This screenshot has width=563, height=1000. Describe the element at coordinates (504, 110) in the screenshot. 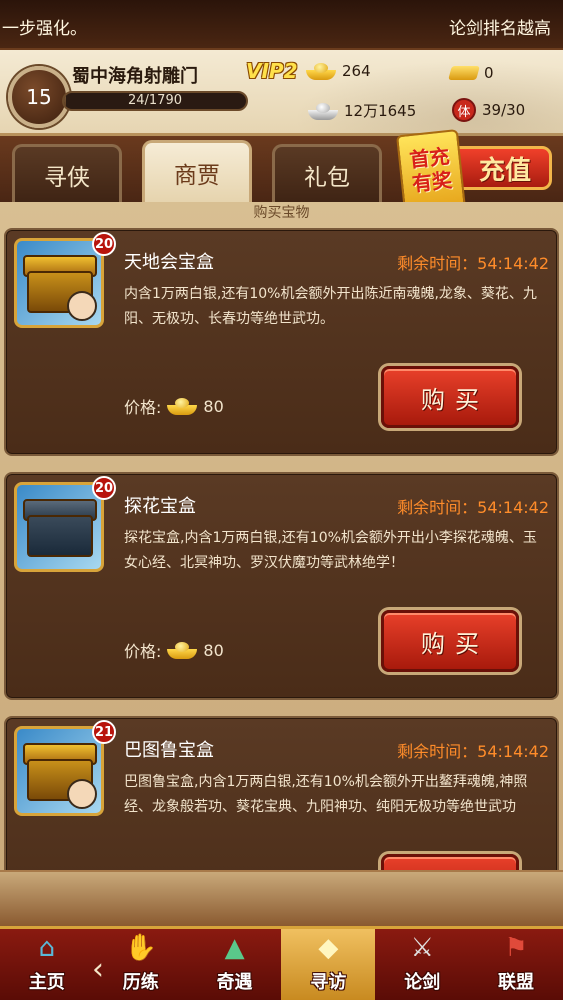

I see `stamina-value: 39/30` at that location.